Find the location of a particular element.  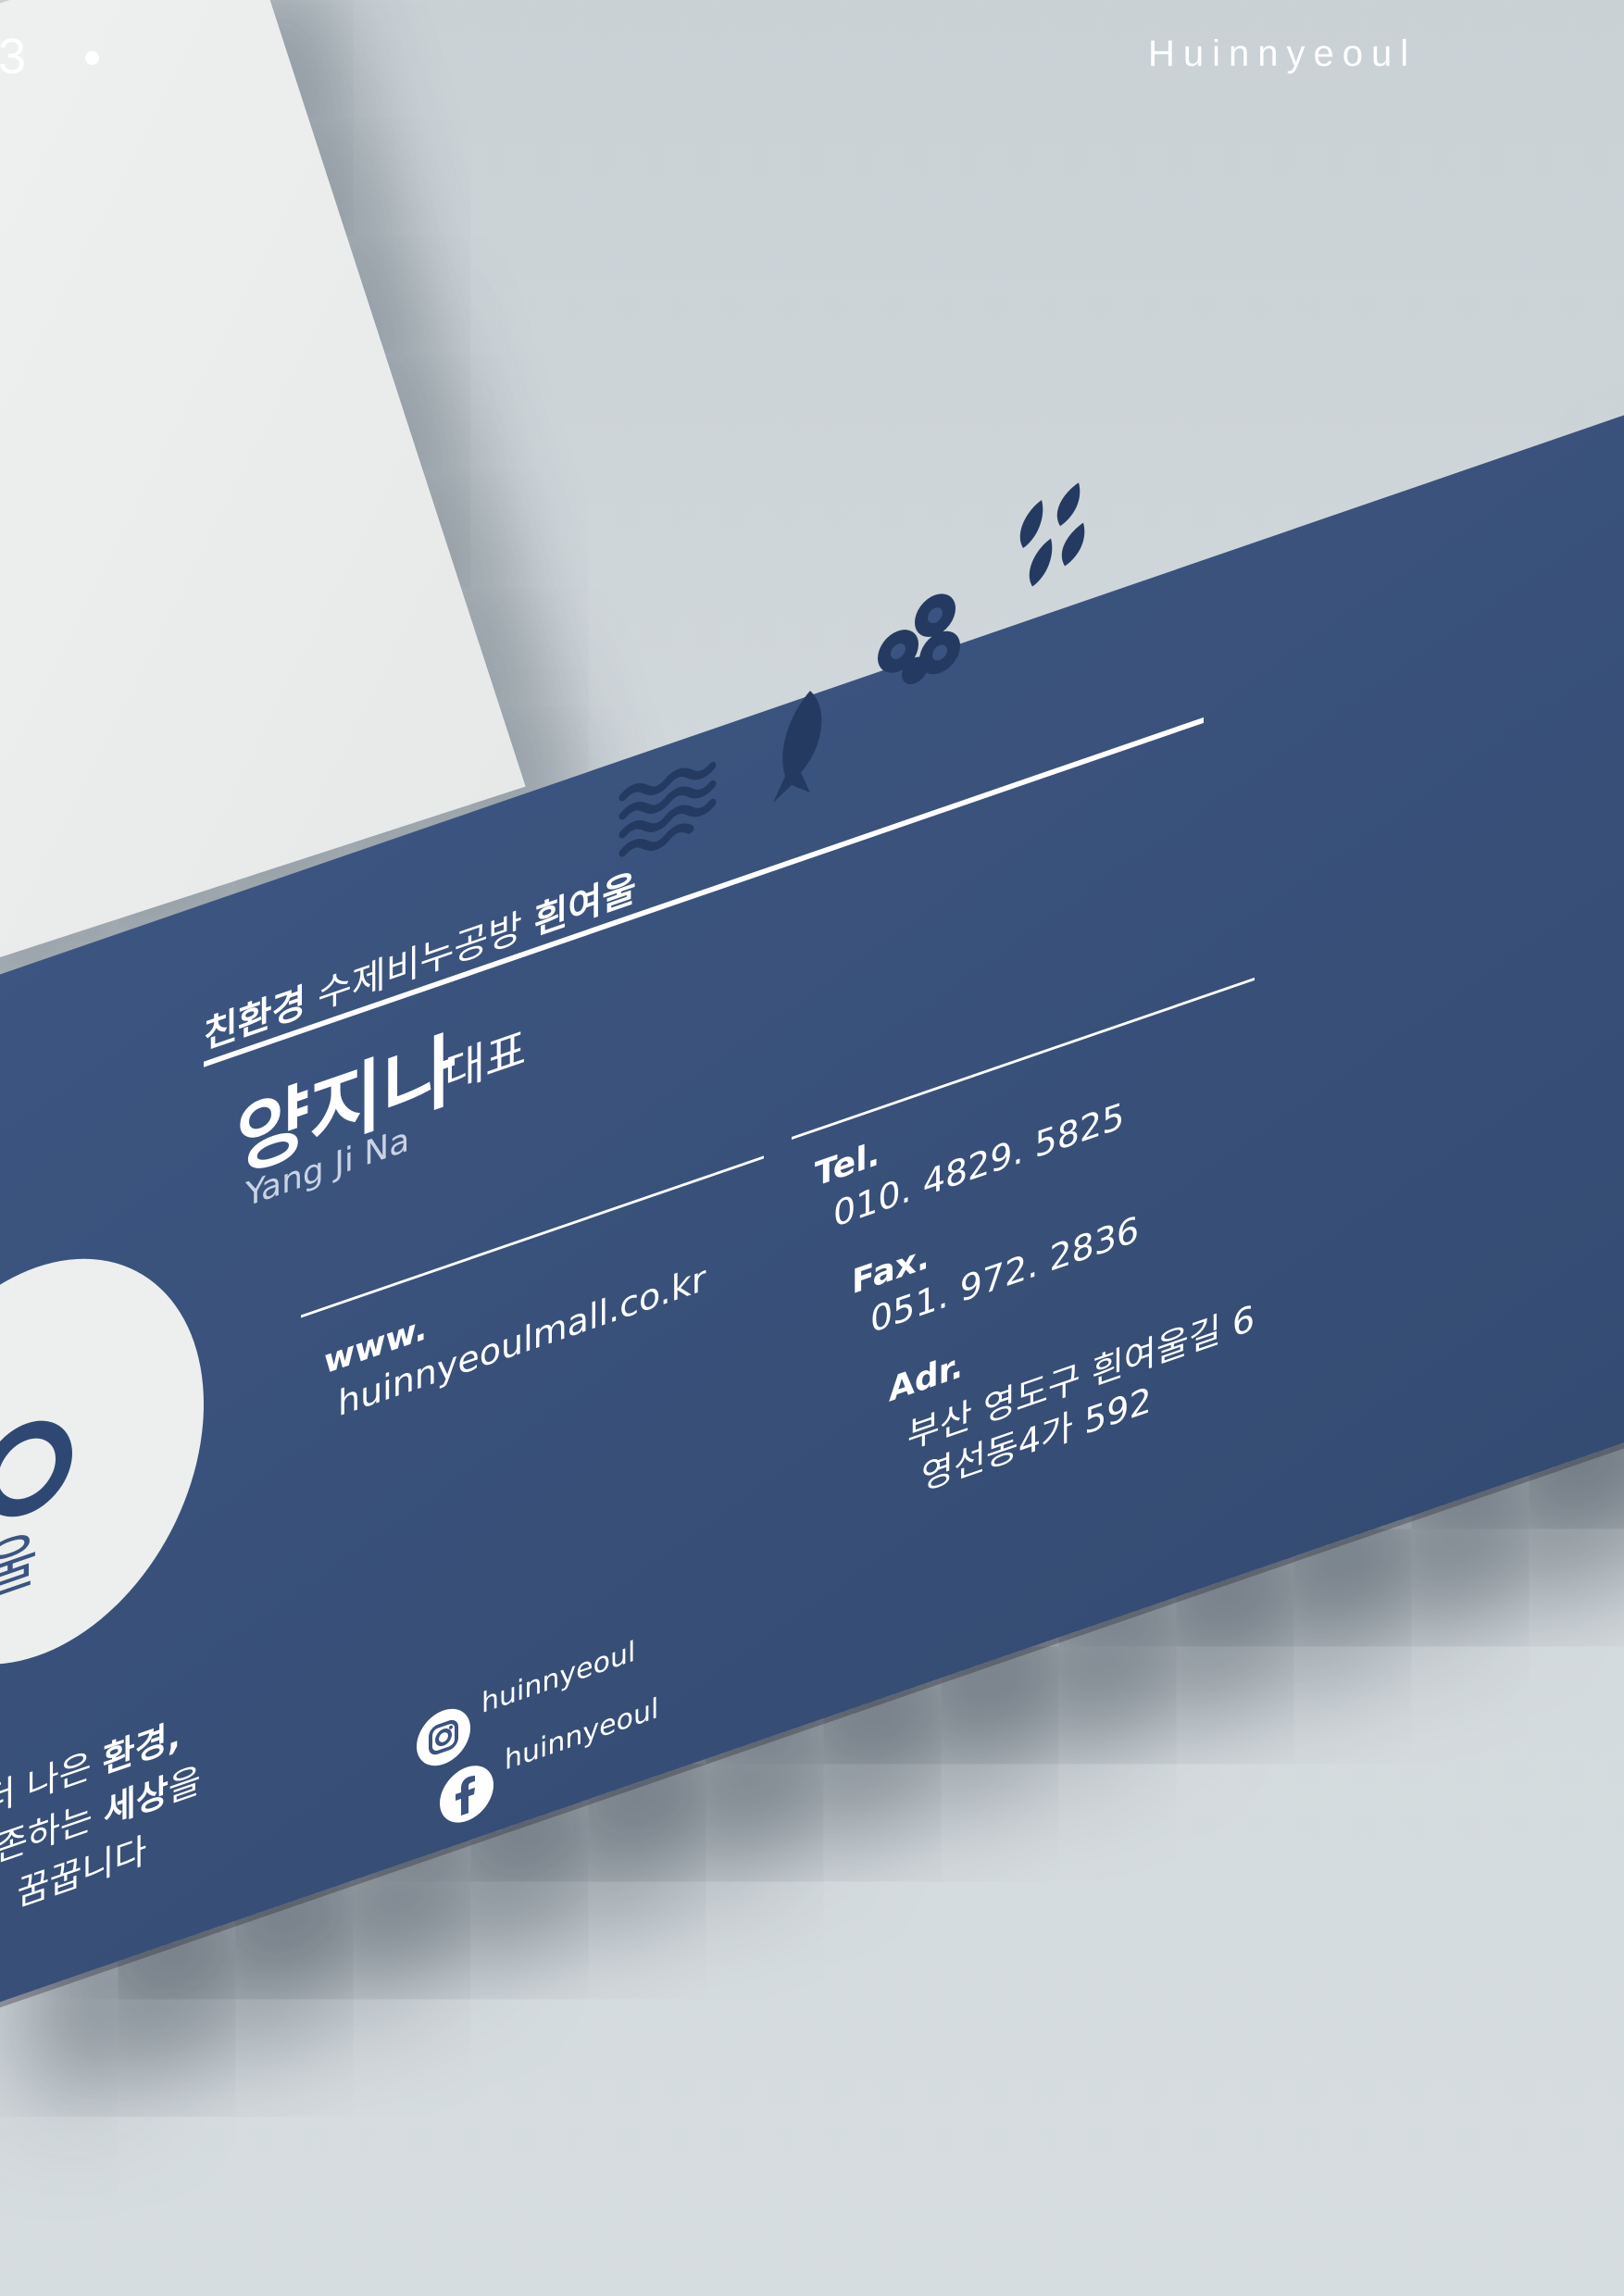

page-number: 3 is located at coordinates (13, 56).